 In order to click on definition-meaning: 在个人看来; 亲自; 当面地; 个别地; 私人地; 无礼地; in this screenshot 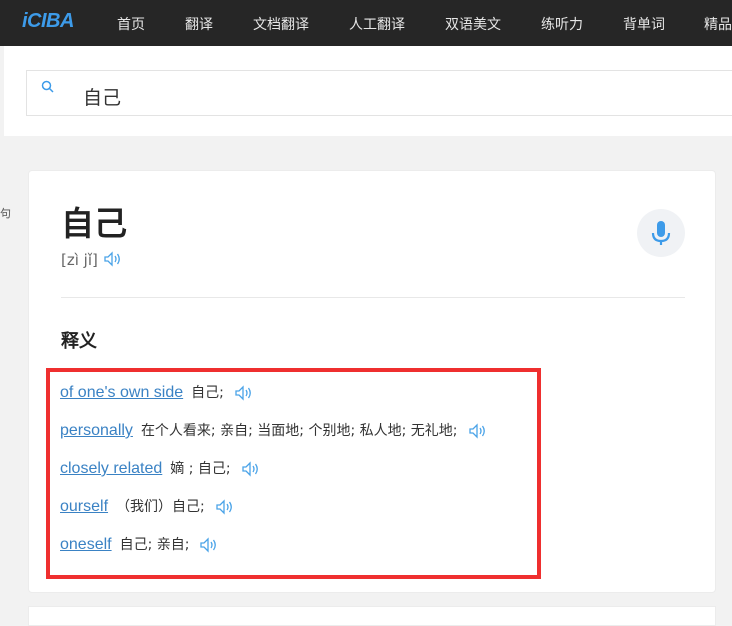, I will do `click(299, 431)`.